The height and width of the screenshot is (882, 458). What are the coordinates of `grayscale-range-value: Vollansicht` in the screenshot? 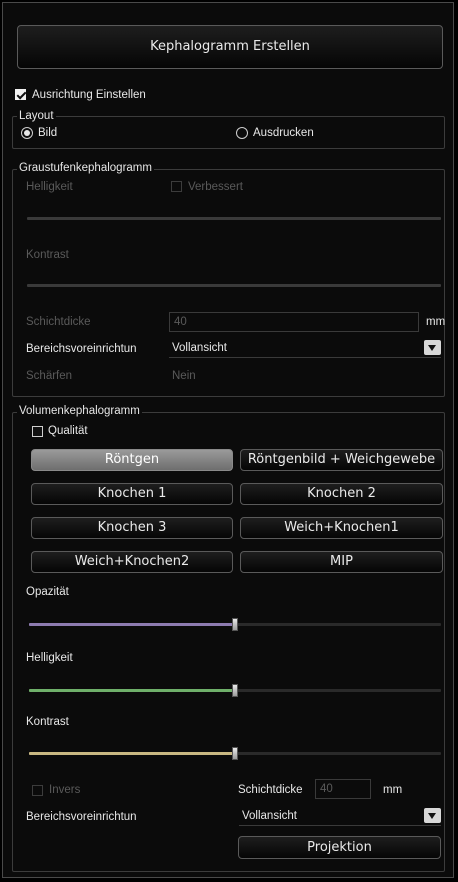 It's located at (199, 348).